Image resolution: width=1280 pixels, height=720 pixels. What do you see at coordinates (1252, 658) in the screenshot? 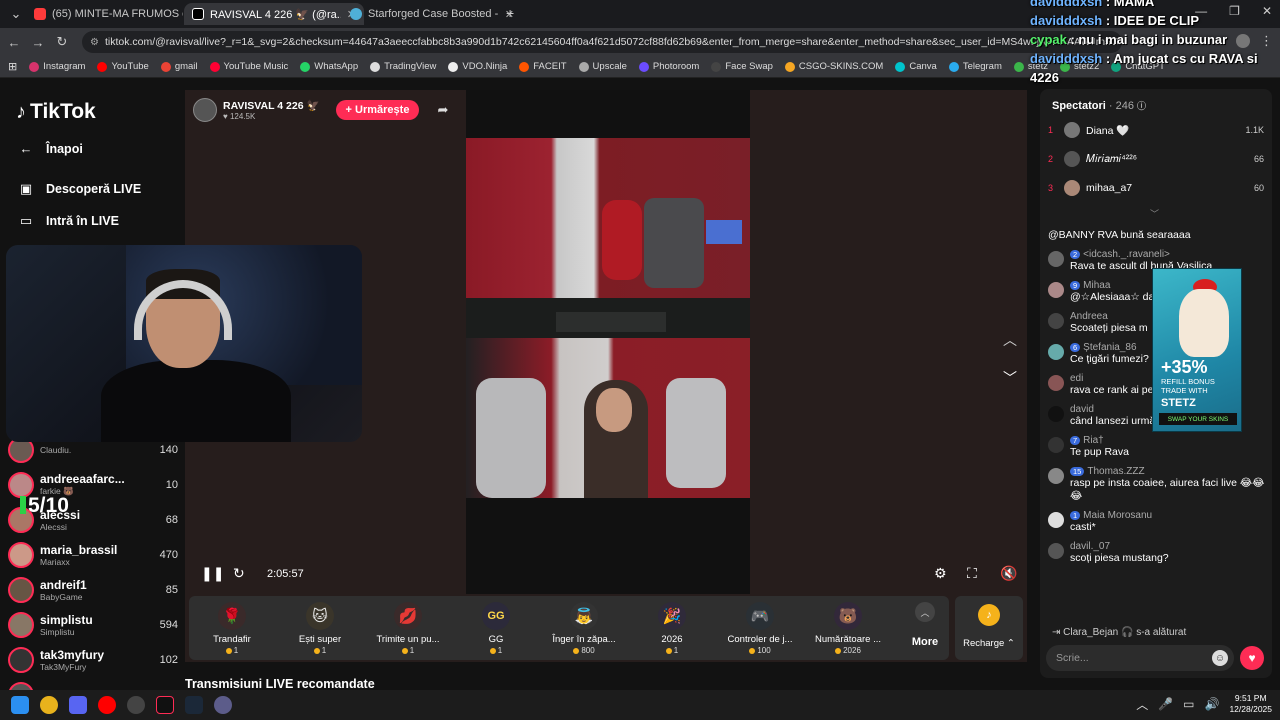
I see `heart-icon: ♥` at bounding box center [1252, 658].